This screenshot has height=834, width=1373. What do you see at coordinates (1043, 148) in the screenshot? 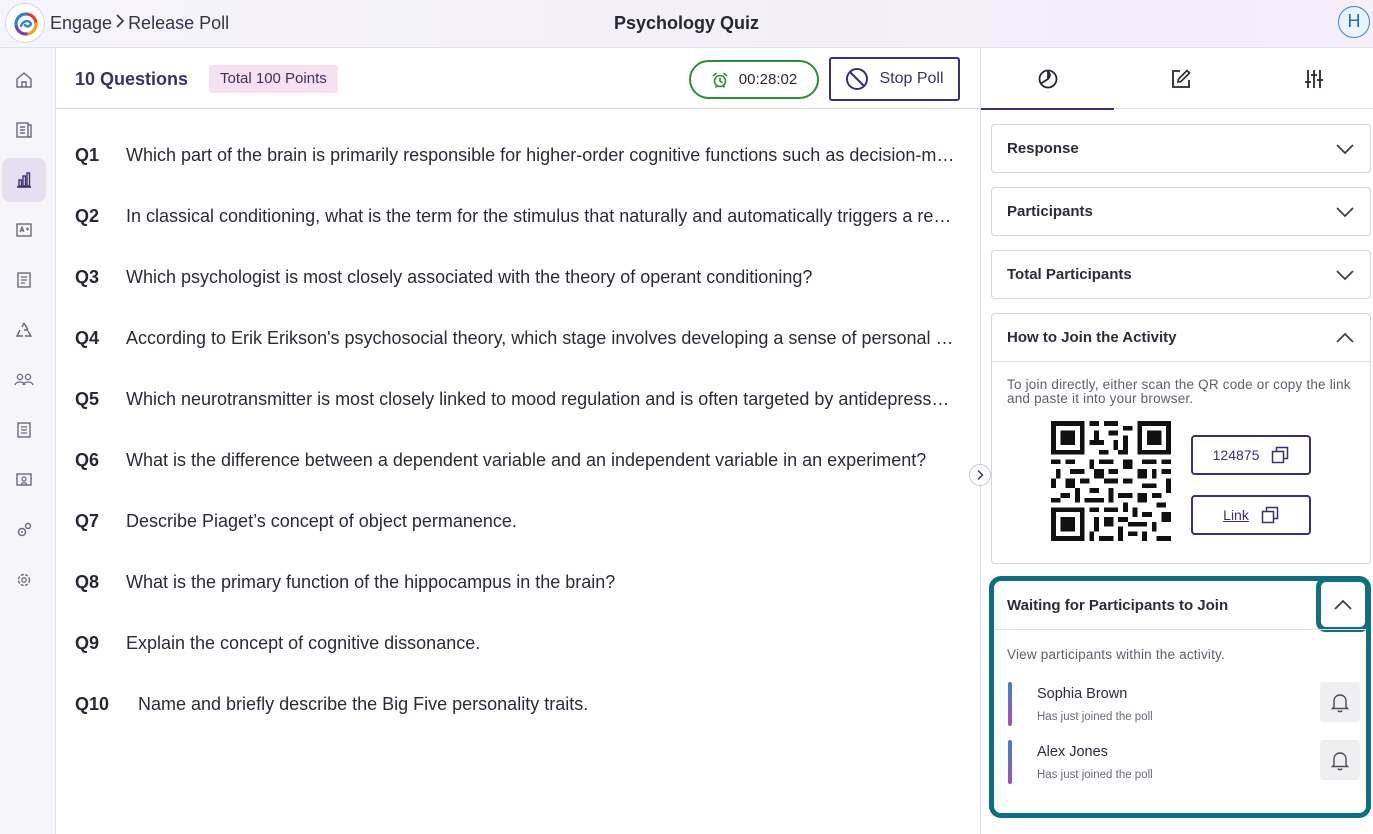
I see `response-title: Response` at bounding box center [1043, 148].